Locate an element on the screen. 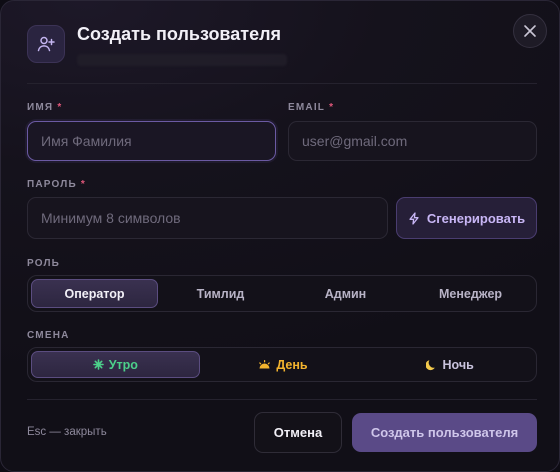  user-plus-icon is located at coordinates (46, 44).